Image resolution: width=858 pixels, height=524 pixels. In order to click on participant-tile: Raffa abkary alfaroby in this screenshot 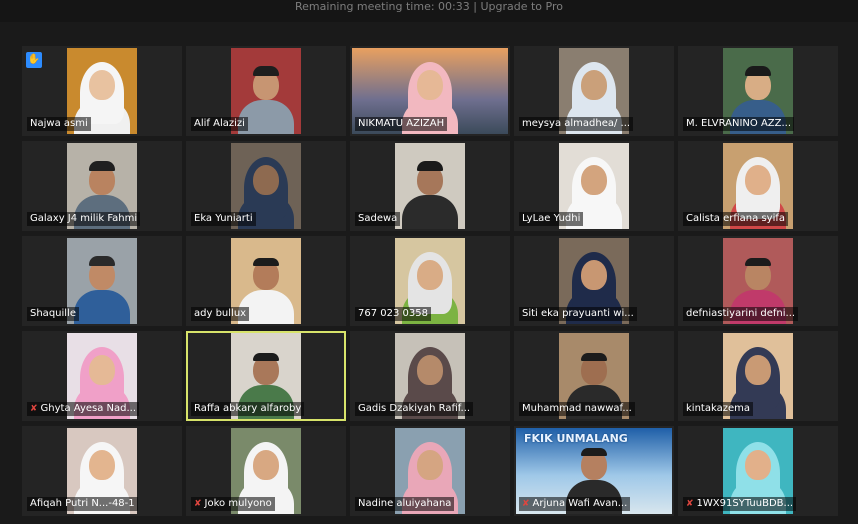, I will do `click(266, 376)`.